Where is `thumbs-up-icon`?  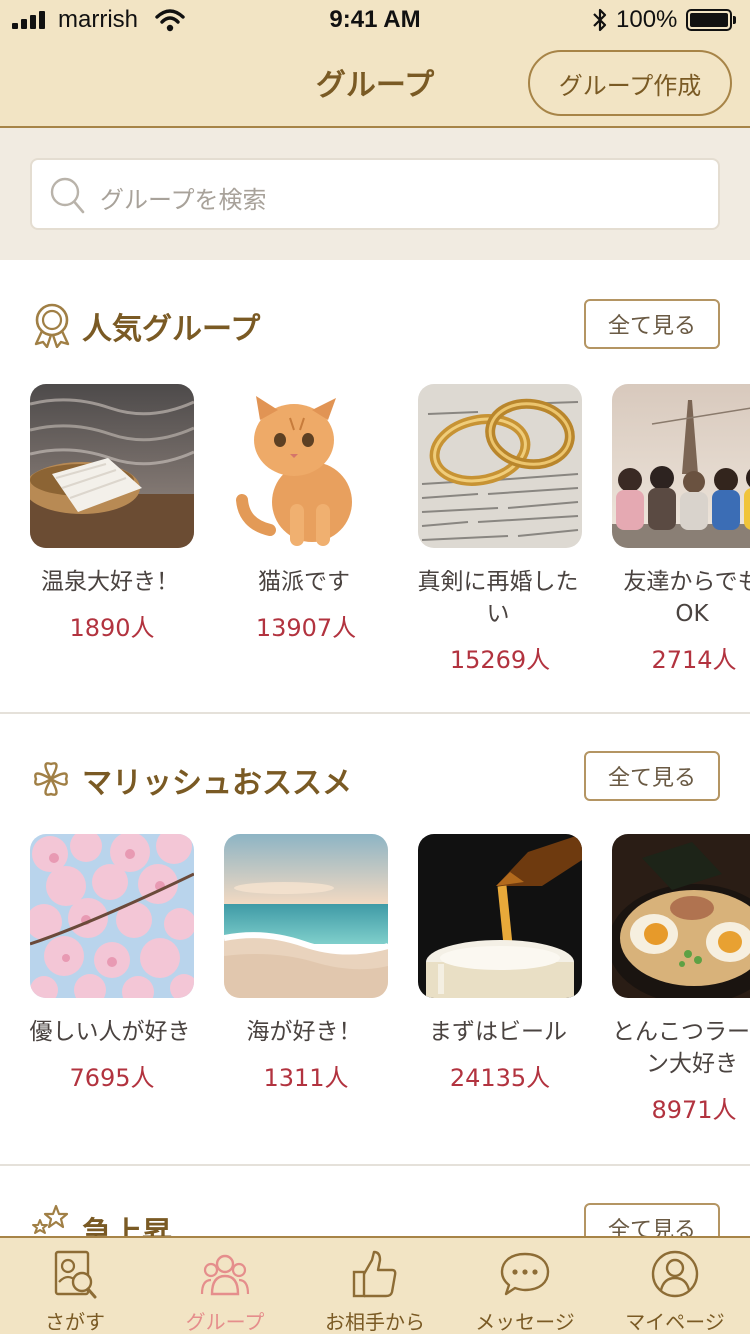 thumbs-up-icon is located at coordinates (374, 1274).